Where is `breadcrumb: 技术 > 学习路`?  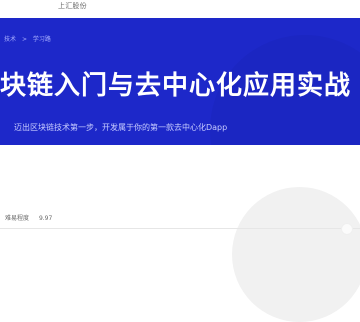 breadcrumb: 技术 > 学习路 is located at coordinates (27, 38).